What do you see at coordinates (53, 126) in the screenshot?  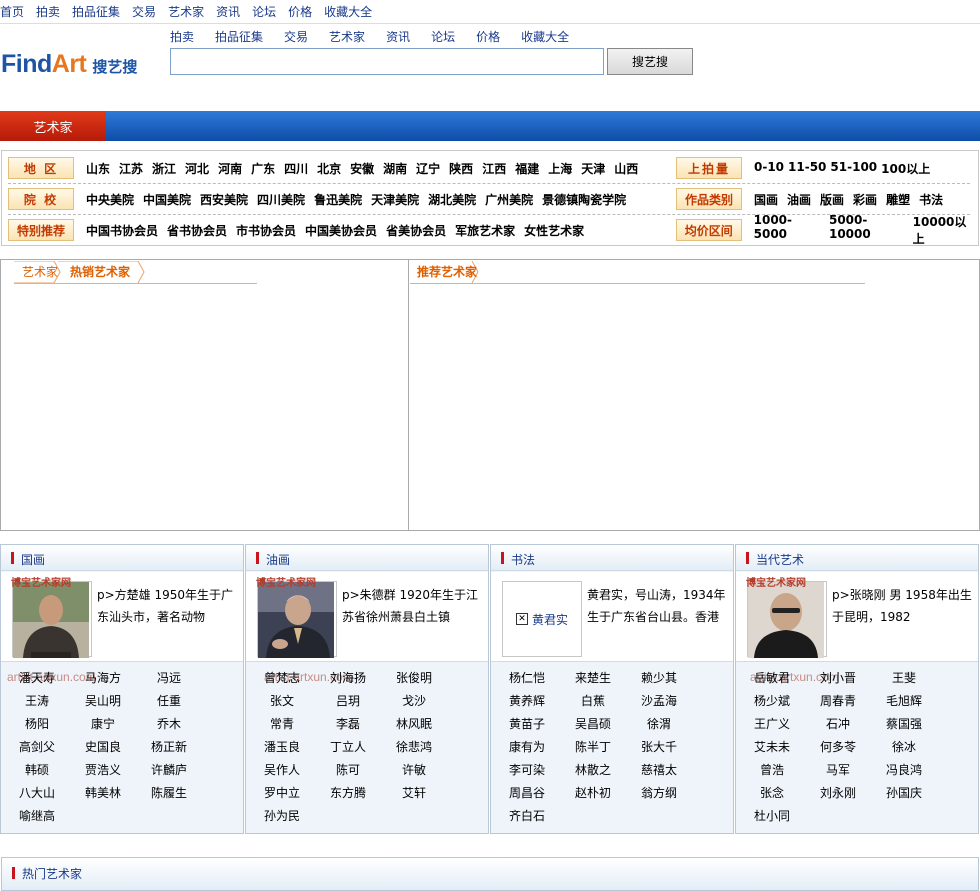 I see `tab-artists: 艺术家` at bounding box center [53, 126].